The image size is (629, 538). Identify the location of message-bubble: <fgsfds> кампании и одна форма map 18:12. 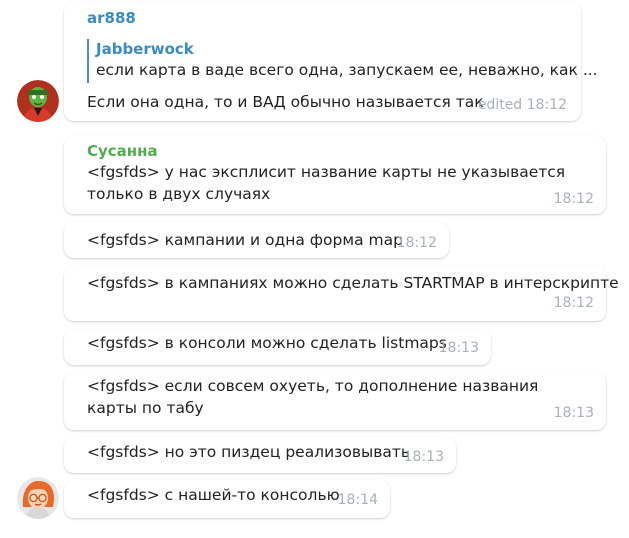
(256, 240).